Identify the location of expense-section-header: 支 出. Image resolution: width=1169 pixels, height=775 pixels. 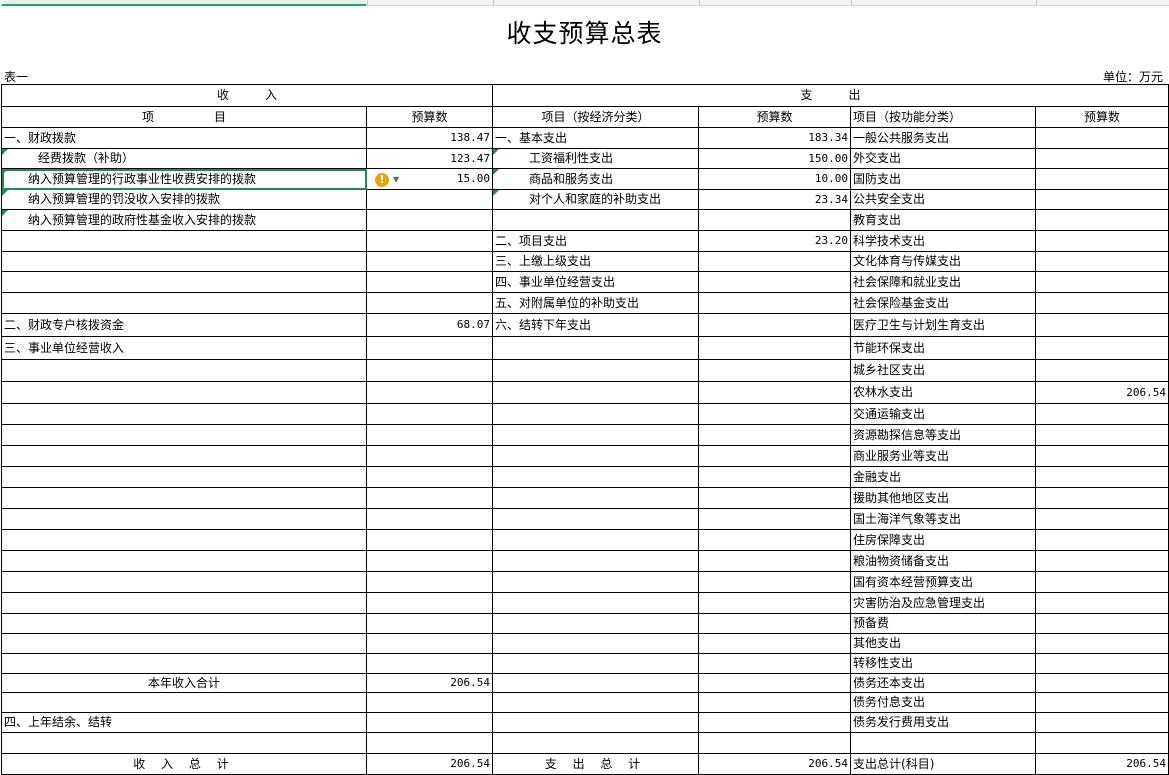
(830, 95).